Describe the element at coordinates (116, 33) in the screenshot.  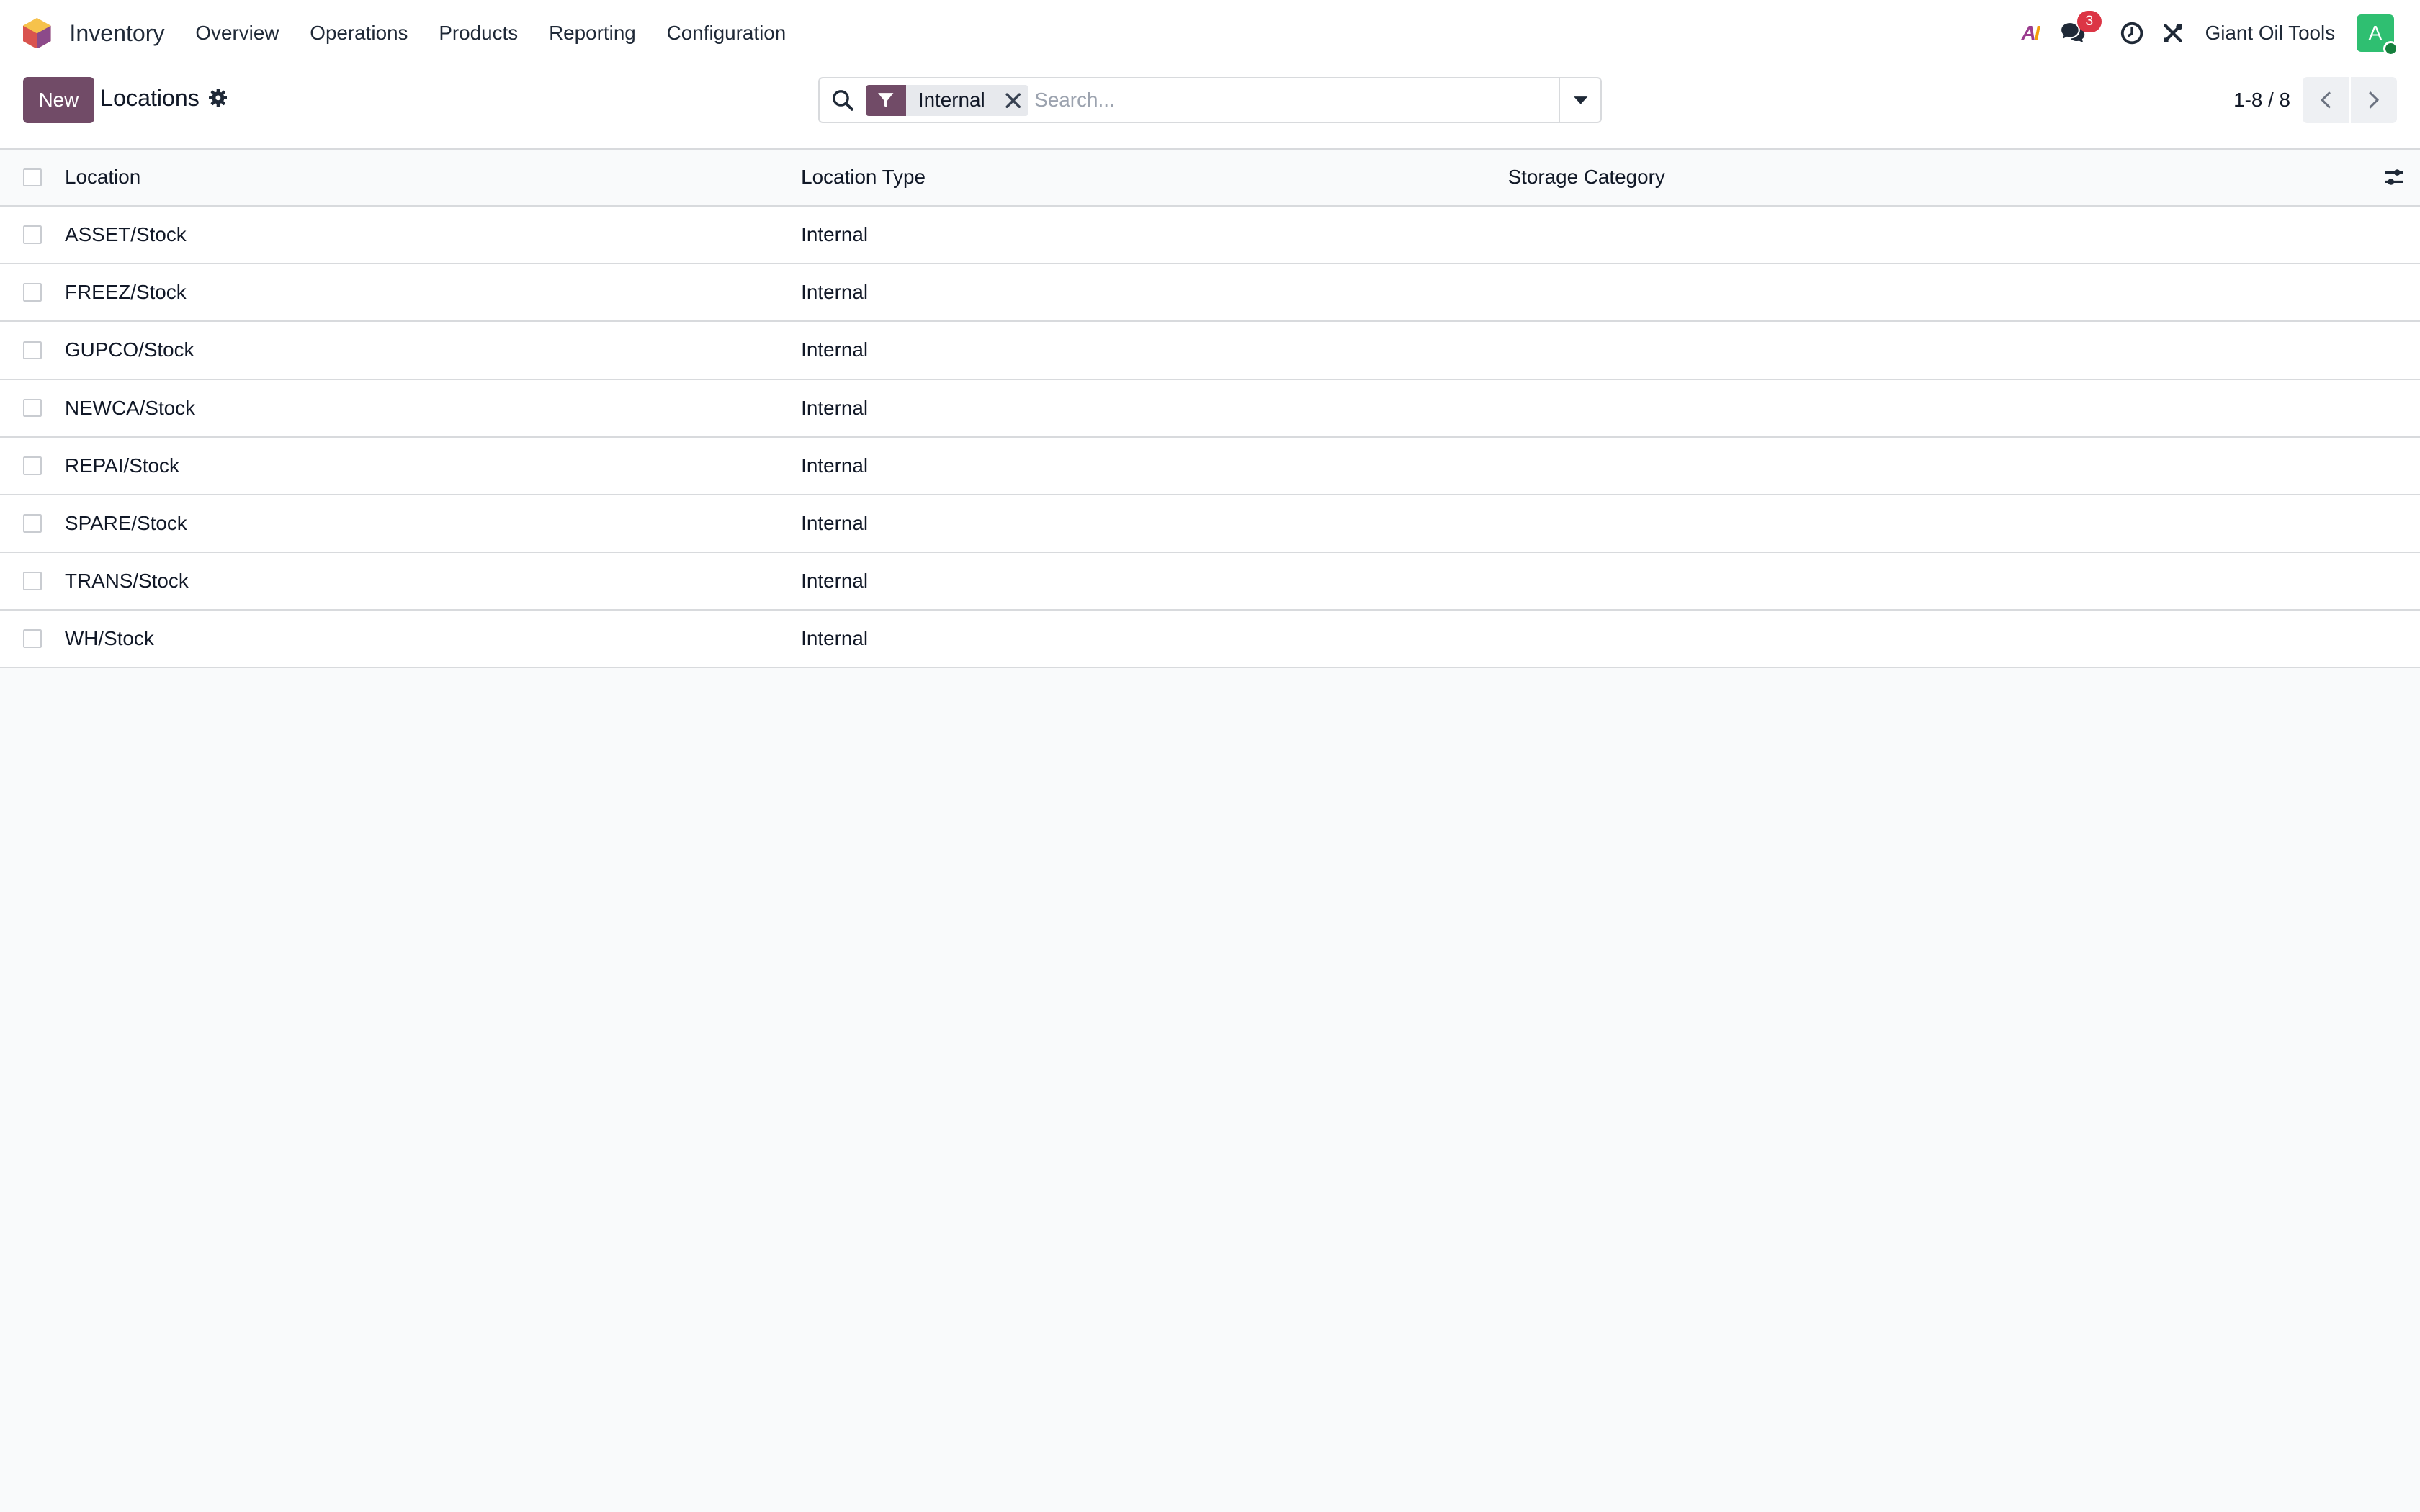
I see `app-name: Inventory` at that location.